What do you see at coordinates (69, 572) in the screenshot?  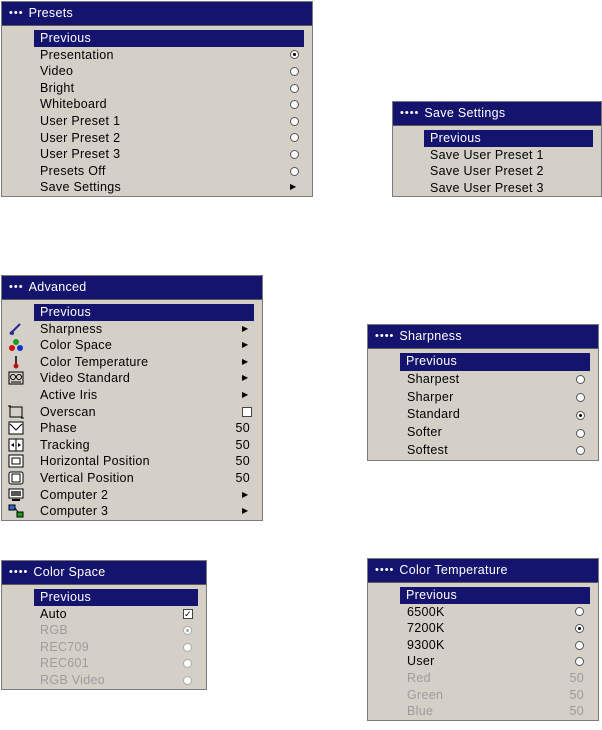 I see `menu-title: Color Space` at bounding box center [69, 572].